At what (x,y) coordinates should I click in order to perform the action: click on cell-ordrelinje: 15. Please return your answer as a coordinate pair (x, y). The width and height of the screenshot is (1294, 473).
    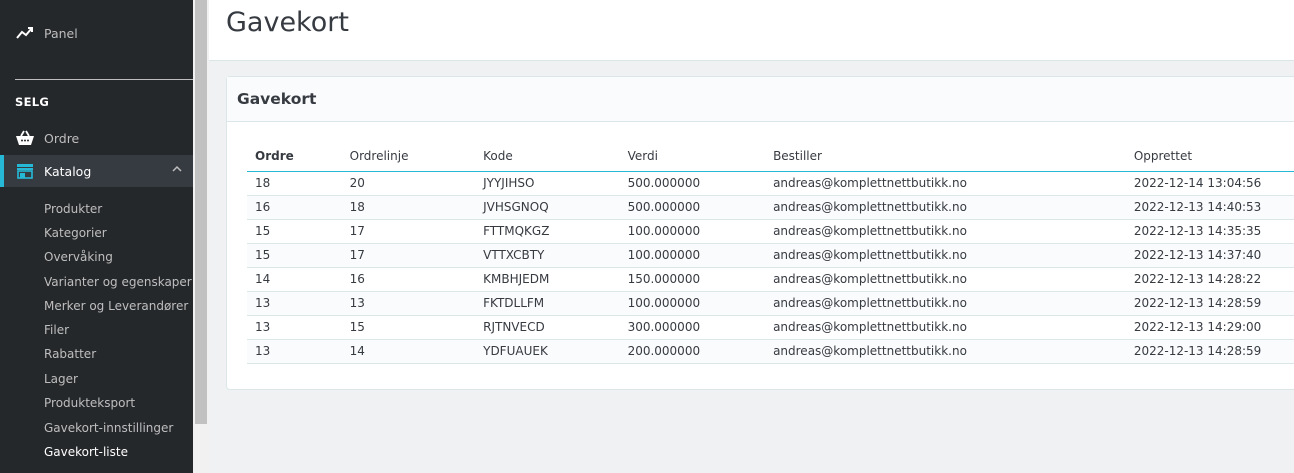
    Looking at the image, I should click on (408, 327).